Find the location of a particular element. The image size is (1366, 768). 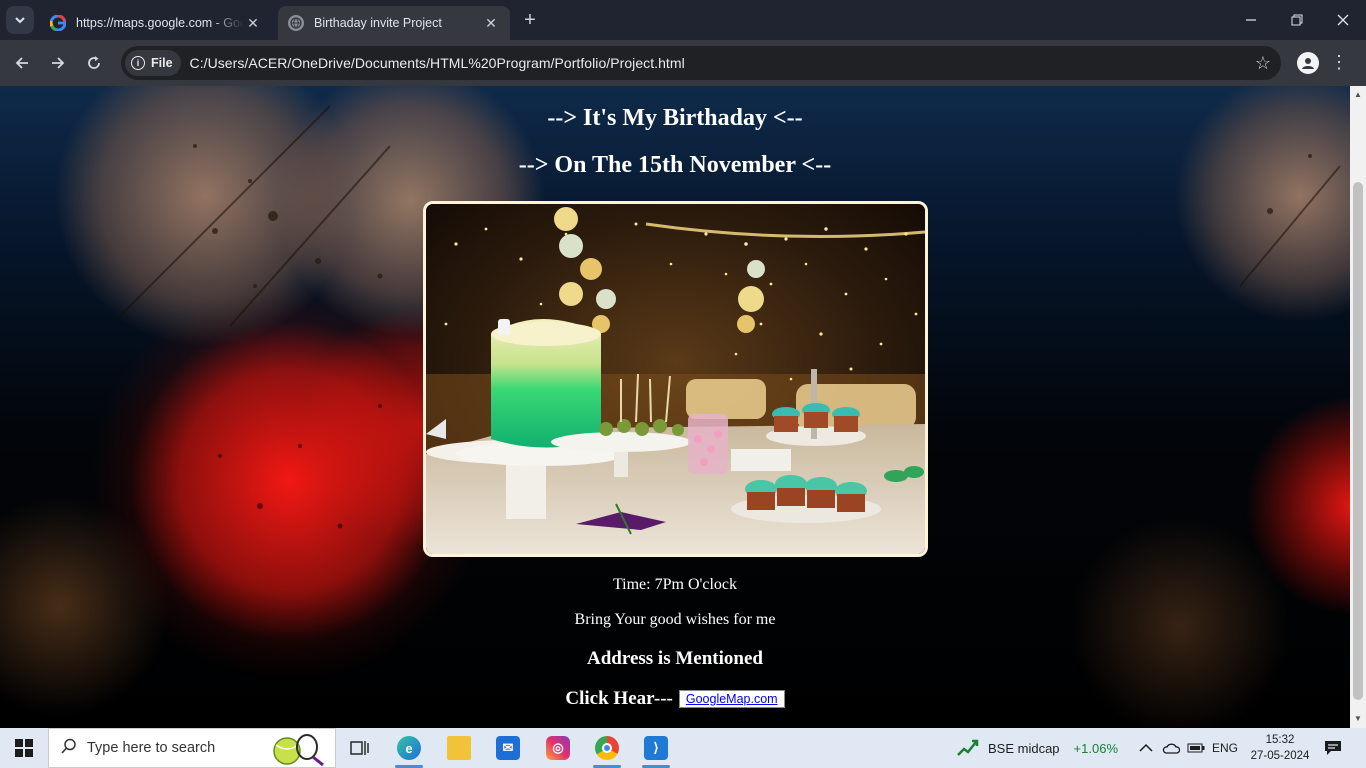

tab-birthday-invite: Birthaday invite Project ✕ is located at coordinates (394, 23).